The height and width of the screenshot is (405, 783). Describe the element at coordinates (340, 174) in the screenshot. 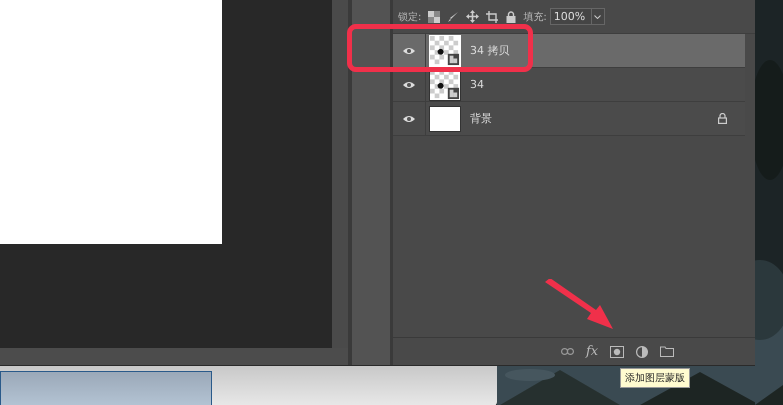

I see `vertical-scrollbar` at that location.